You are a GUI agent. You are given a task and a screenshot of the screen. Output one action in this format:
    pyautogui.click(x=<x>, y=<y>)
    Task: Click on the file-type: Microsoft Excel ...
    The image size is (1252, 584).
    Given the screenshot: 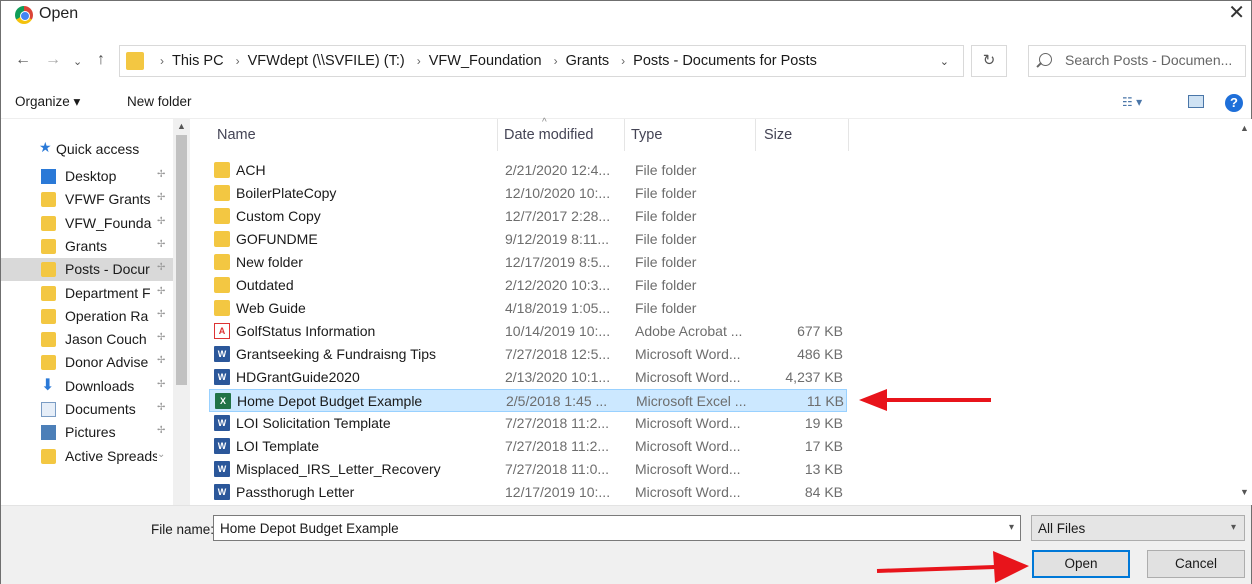 What is the action you would take?
    pyautogui.click(x=691, y=401)
    